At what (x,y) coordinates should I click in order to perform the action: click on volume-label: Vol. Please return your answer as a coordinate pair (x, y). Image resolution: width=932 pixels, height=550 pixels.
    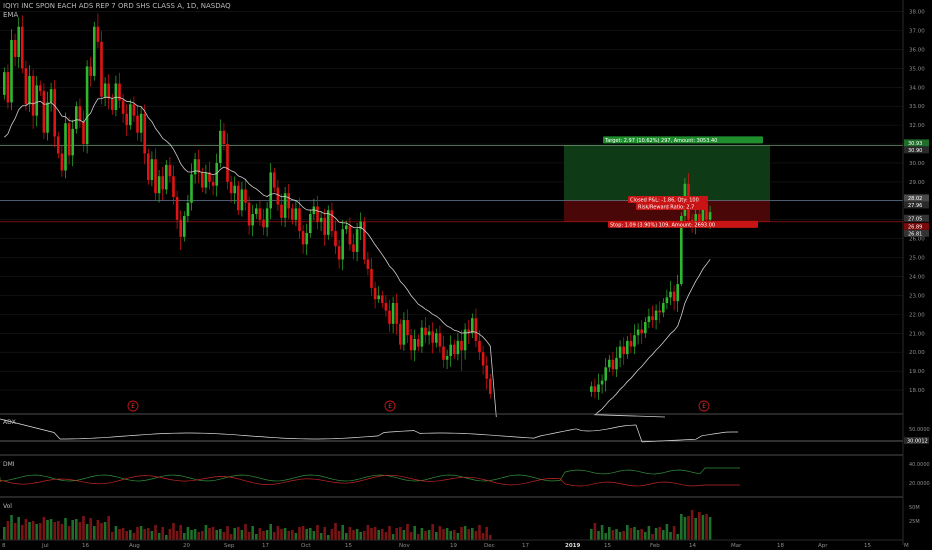
    Looking at the image, I should click on (7, 506).